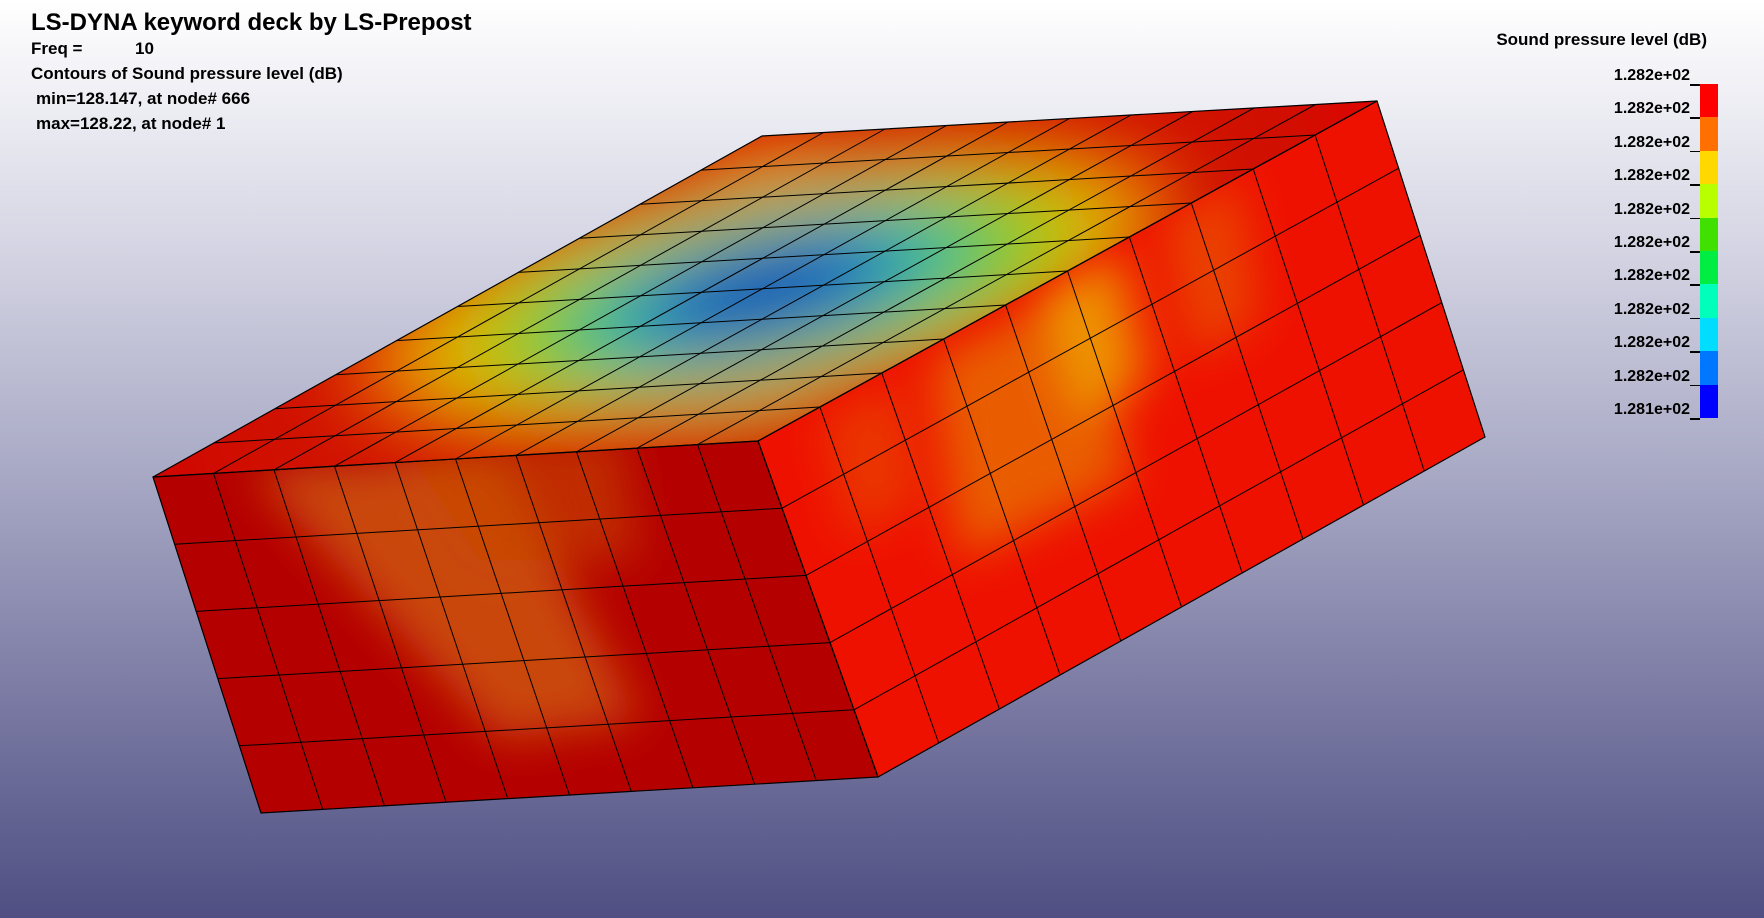 The width and height of the screenshot is (1764, 918). Describe the element at coordinates (143, 98) in the screenshot. I see `min-value: min=128.147, at node# 666` at that location.